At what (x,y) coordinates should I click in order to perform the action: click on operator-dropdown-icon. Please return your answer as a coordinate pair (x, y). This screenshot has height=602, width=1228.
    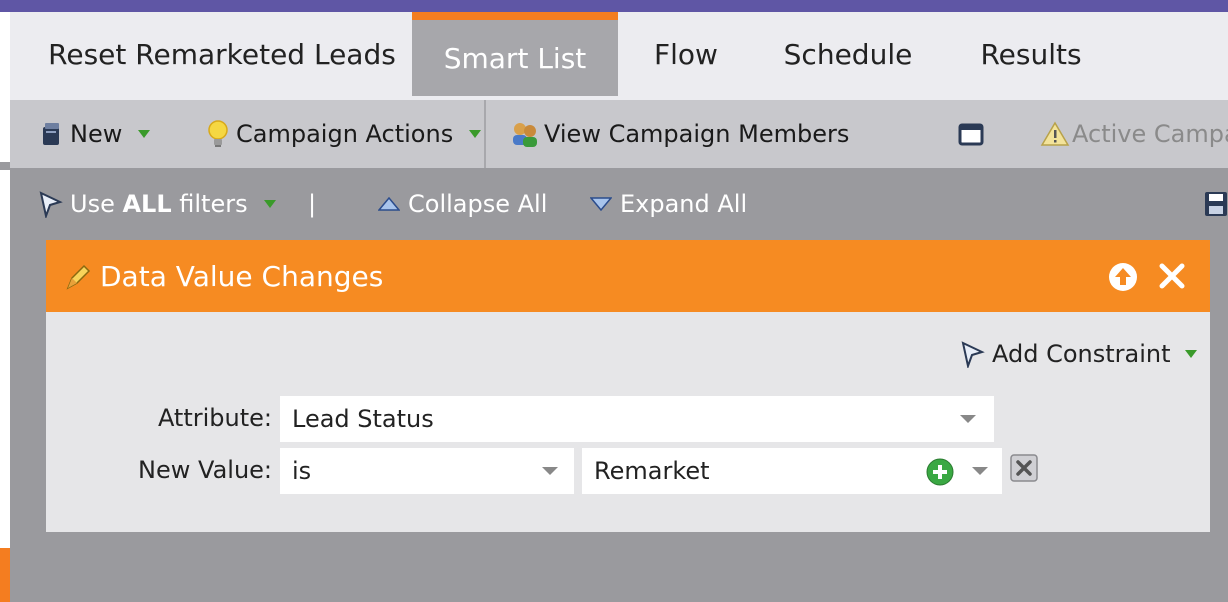
    Looking at the image, I should click on (550, 471).